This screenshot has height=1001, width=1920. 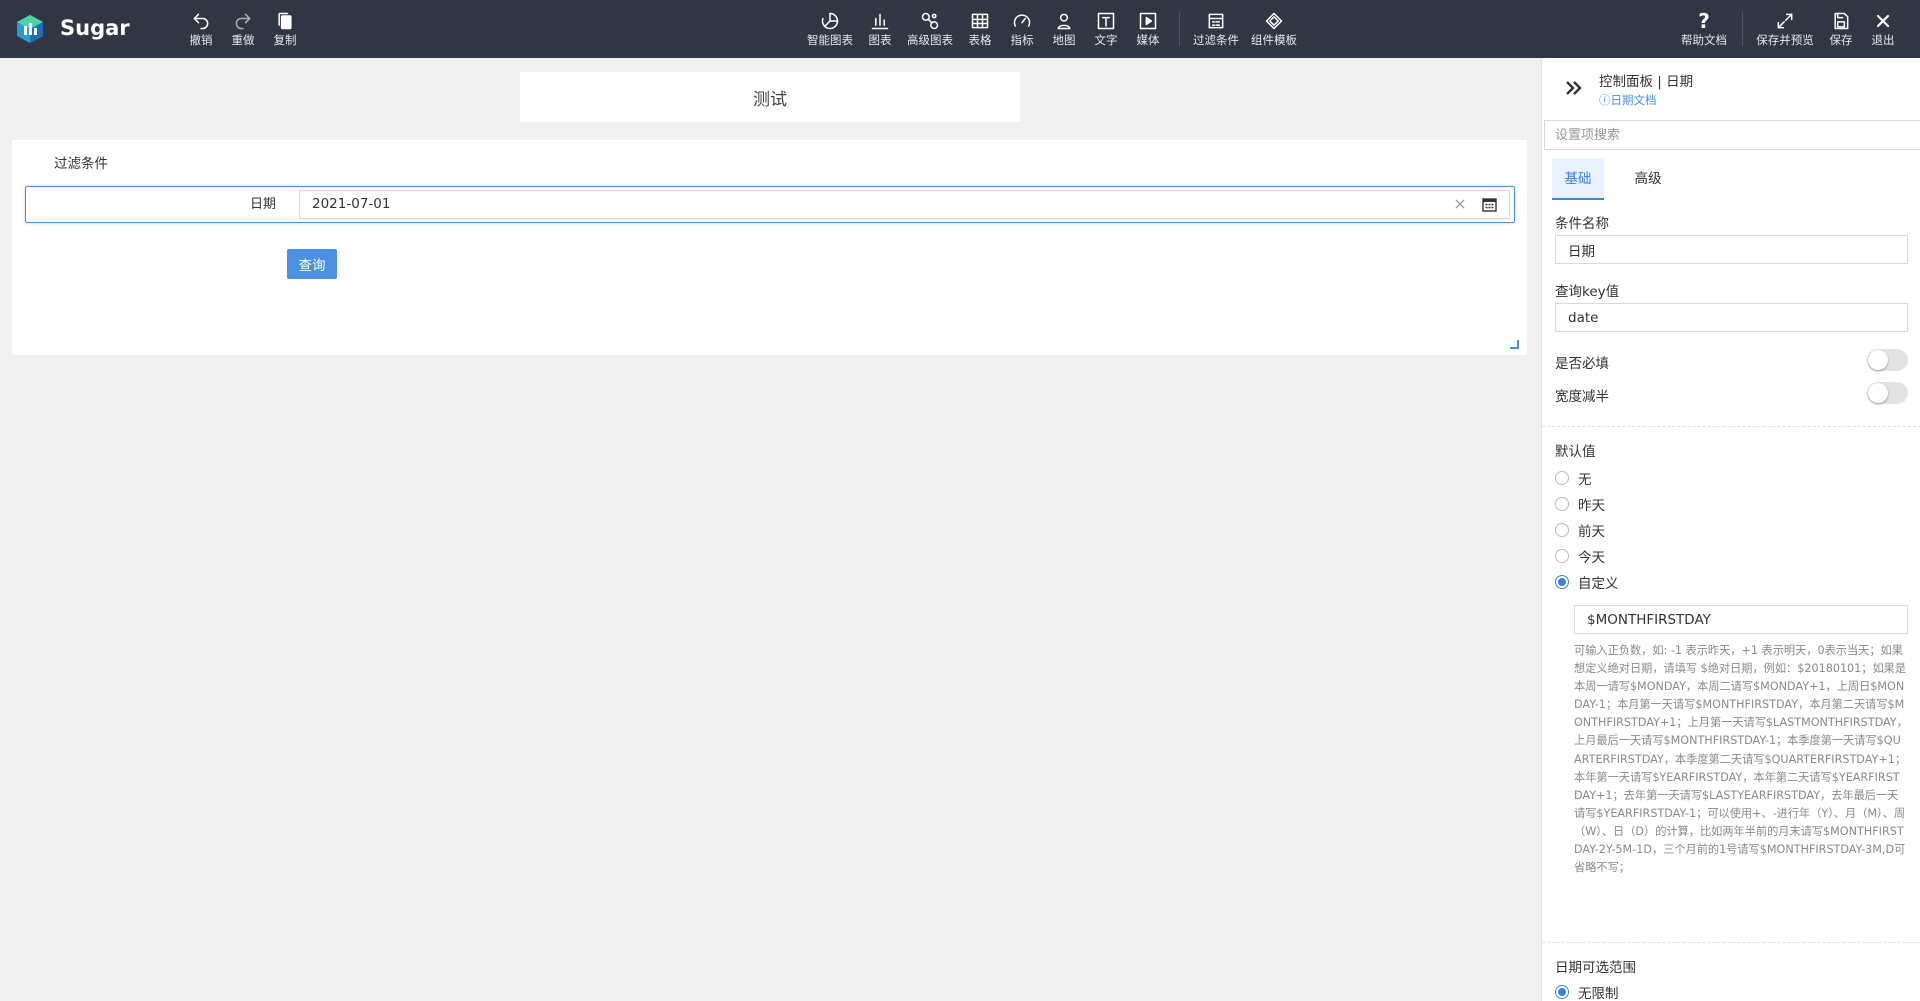 I want to click on media-button: 媒体, so click(x=1148, y=31).